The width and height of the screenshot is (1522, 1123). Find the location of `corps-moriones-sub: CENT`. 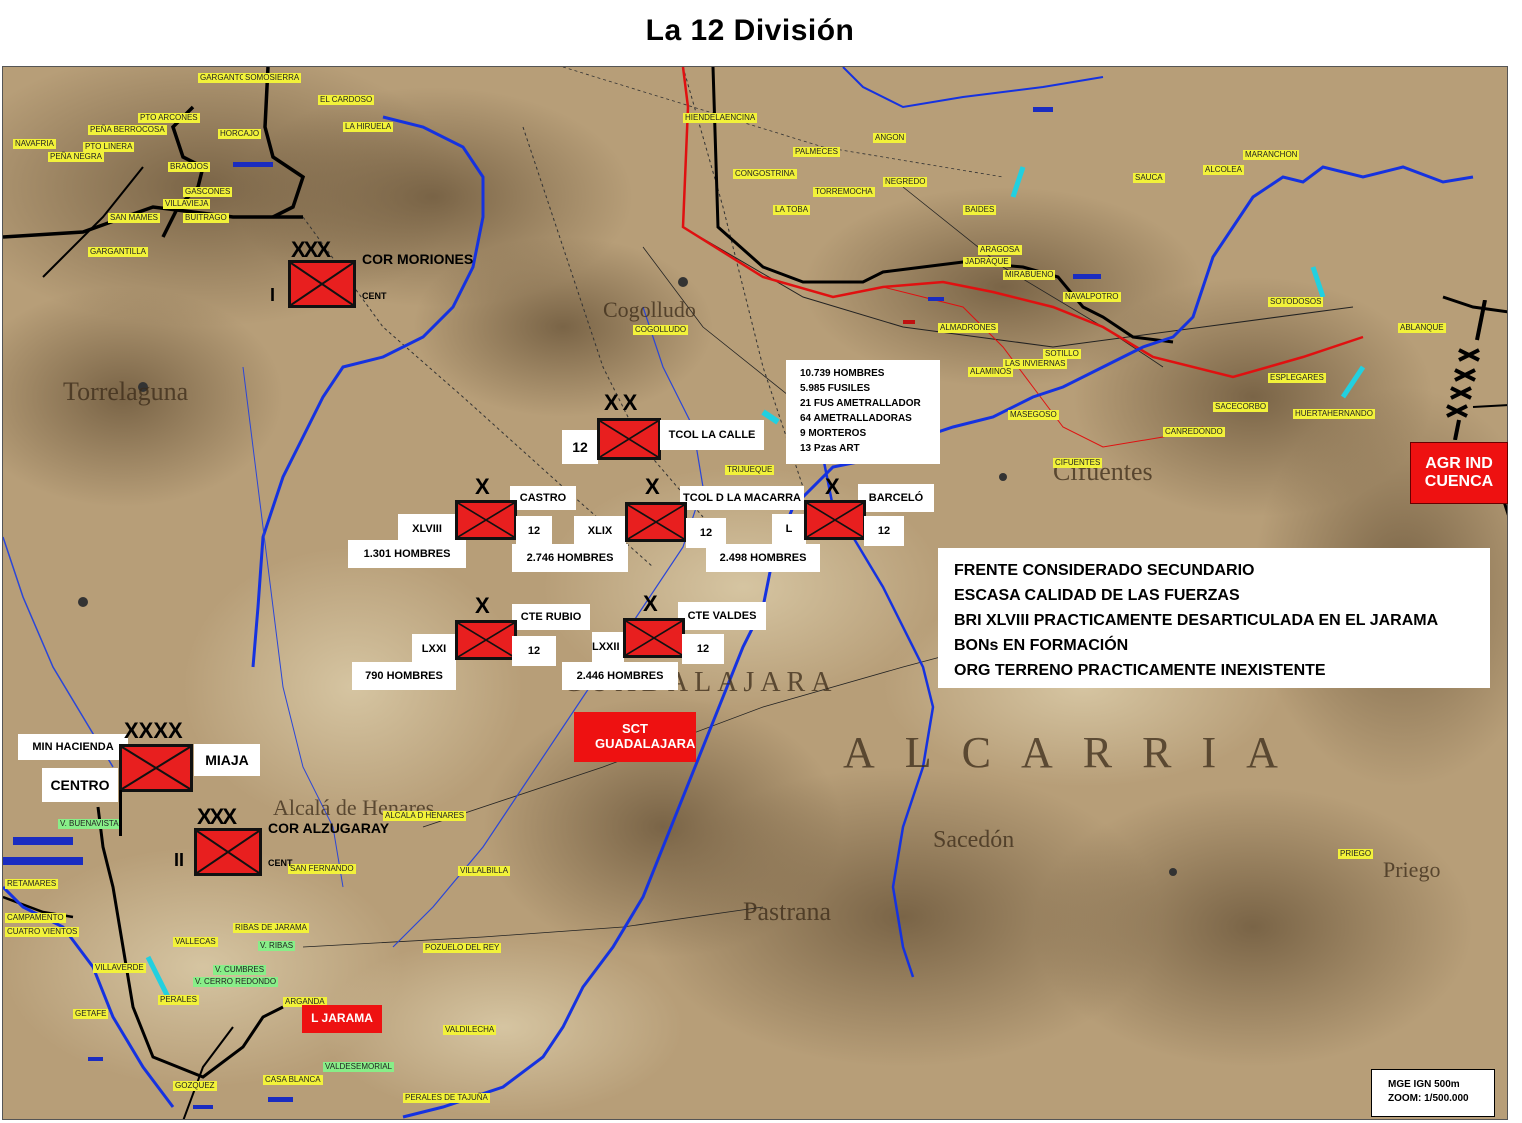

corps-moriones-sub: CENT is located at coordinates (374, 296).